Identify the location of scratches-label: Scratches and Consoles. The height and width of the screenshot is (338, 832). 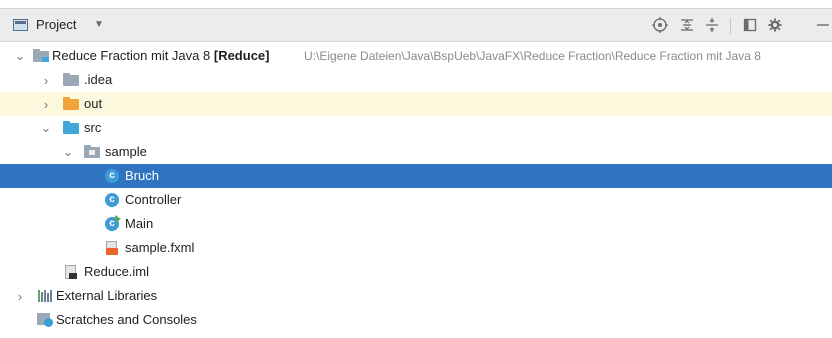
(126, 319).